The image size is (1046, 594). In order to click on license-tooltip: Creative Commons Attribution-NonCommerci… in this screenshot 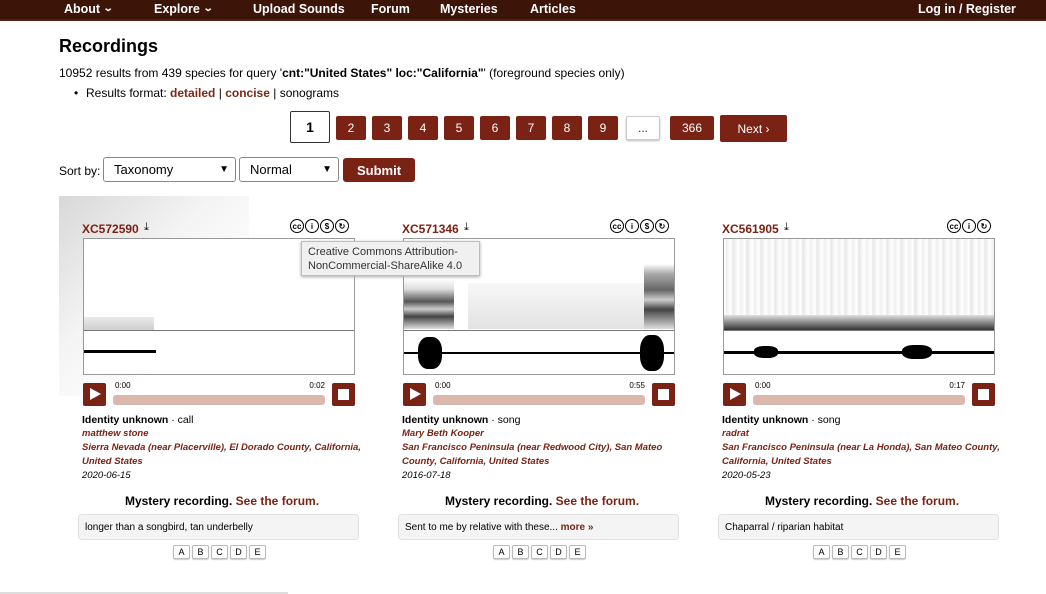, I will do `click(390, 258)`.